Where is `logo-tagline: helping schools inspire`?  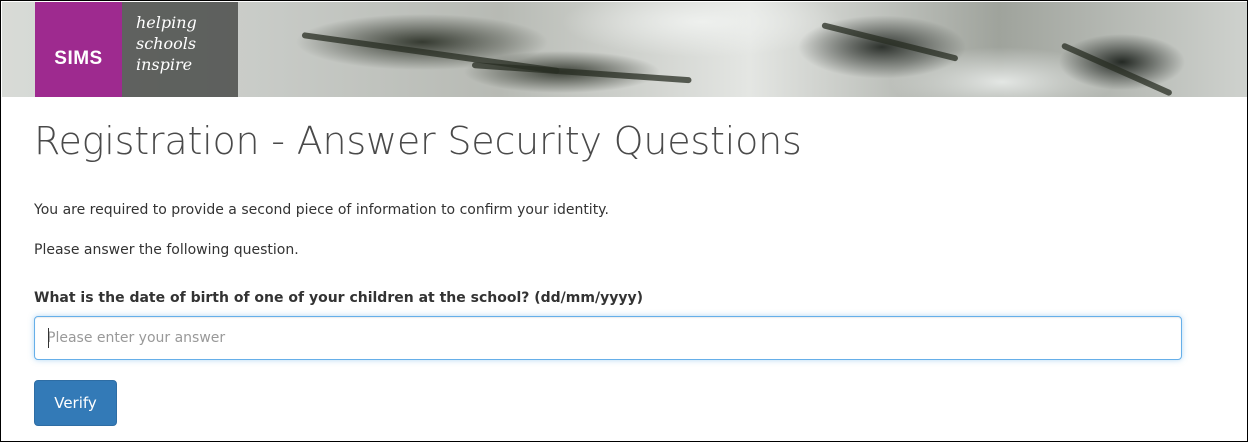
logo-tagline: helping schools inspire is located at coordinates (180, 49).